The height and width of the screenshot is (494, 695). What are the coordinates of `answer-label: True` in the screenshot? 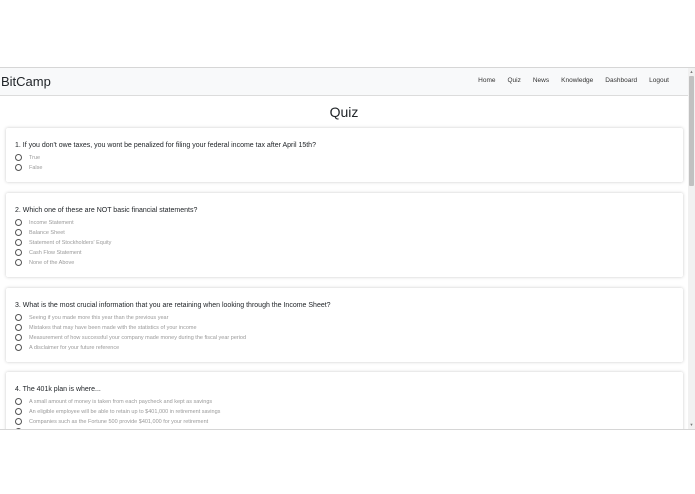 It's located at (35, 157).